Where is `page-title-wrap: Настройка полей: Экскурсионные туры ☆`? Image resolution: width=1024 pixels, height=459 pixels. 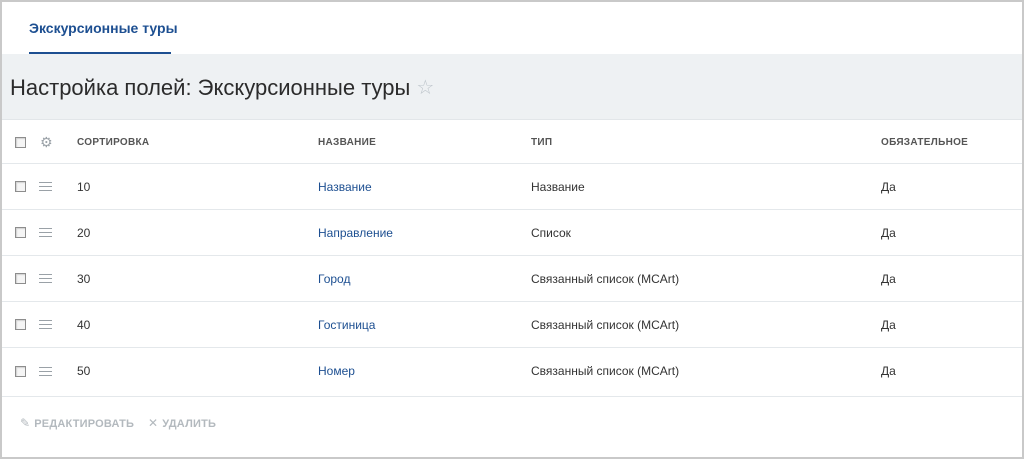 page-title-wrap: Настройка полей: Экскурсионные туры ☆ is located at coordinates (222, 88).